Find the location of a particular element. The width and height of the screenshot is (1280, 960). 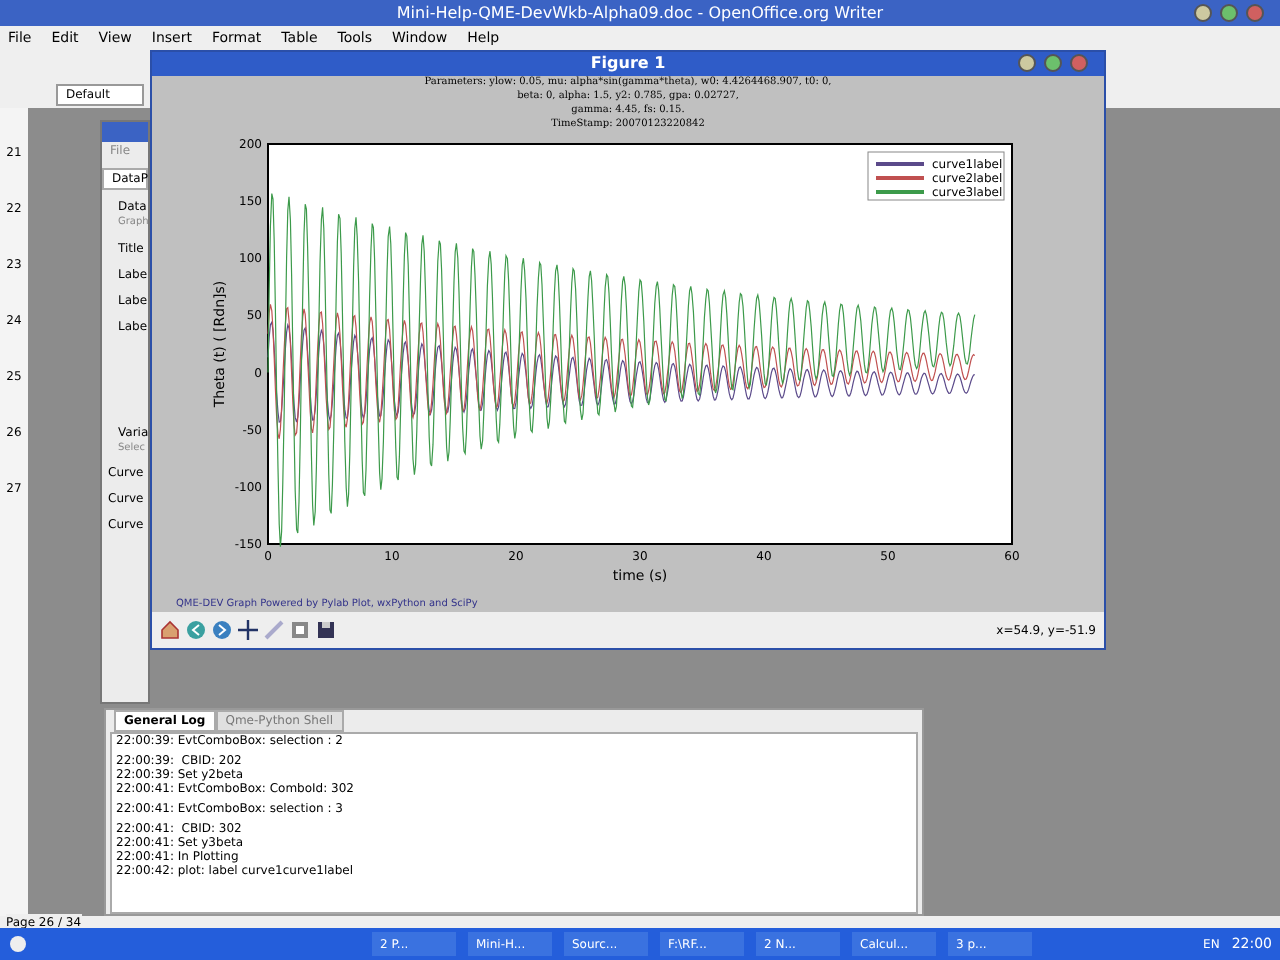

home-icon is located at coordinates (170, 630).